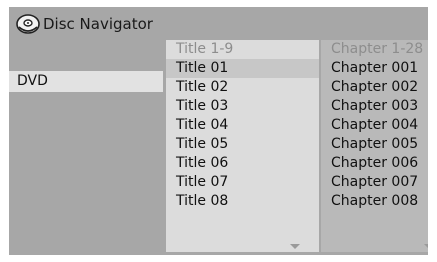 Image resolution: width=437 pixels, height=262 pixels. What do you see at coordinates (377, 49) in the screenshot?
I see `chapter-range-header: Chapter 1-28` at bounding box center [377, 49].